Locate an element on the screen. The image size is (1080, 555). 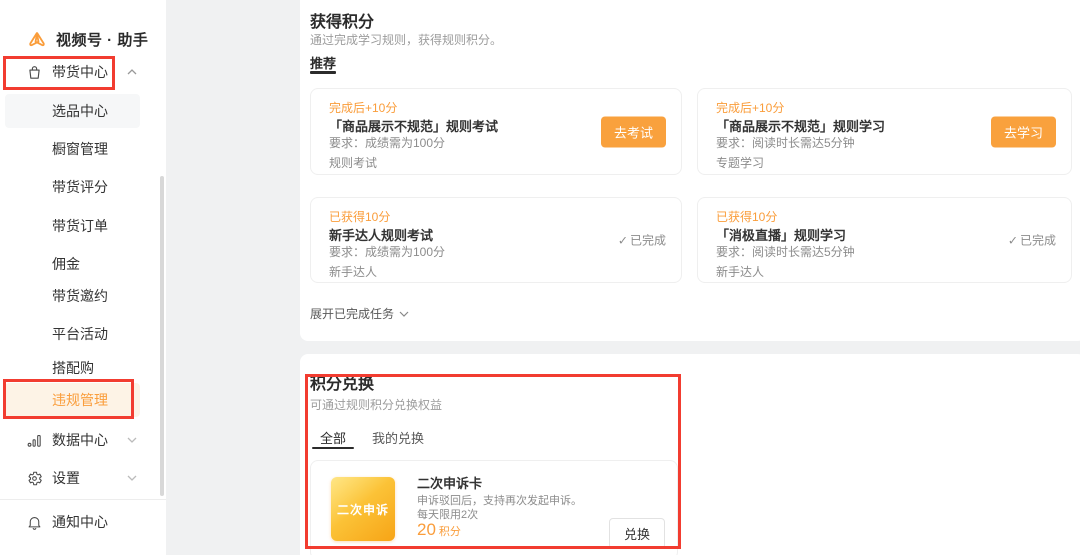
earn-points-subtitle: 通过完成学习规则，获得规则积分。 is located at coordinates (406, 40).